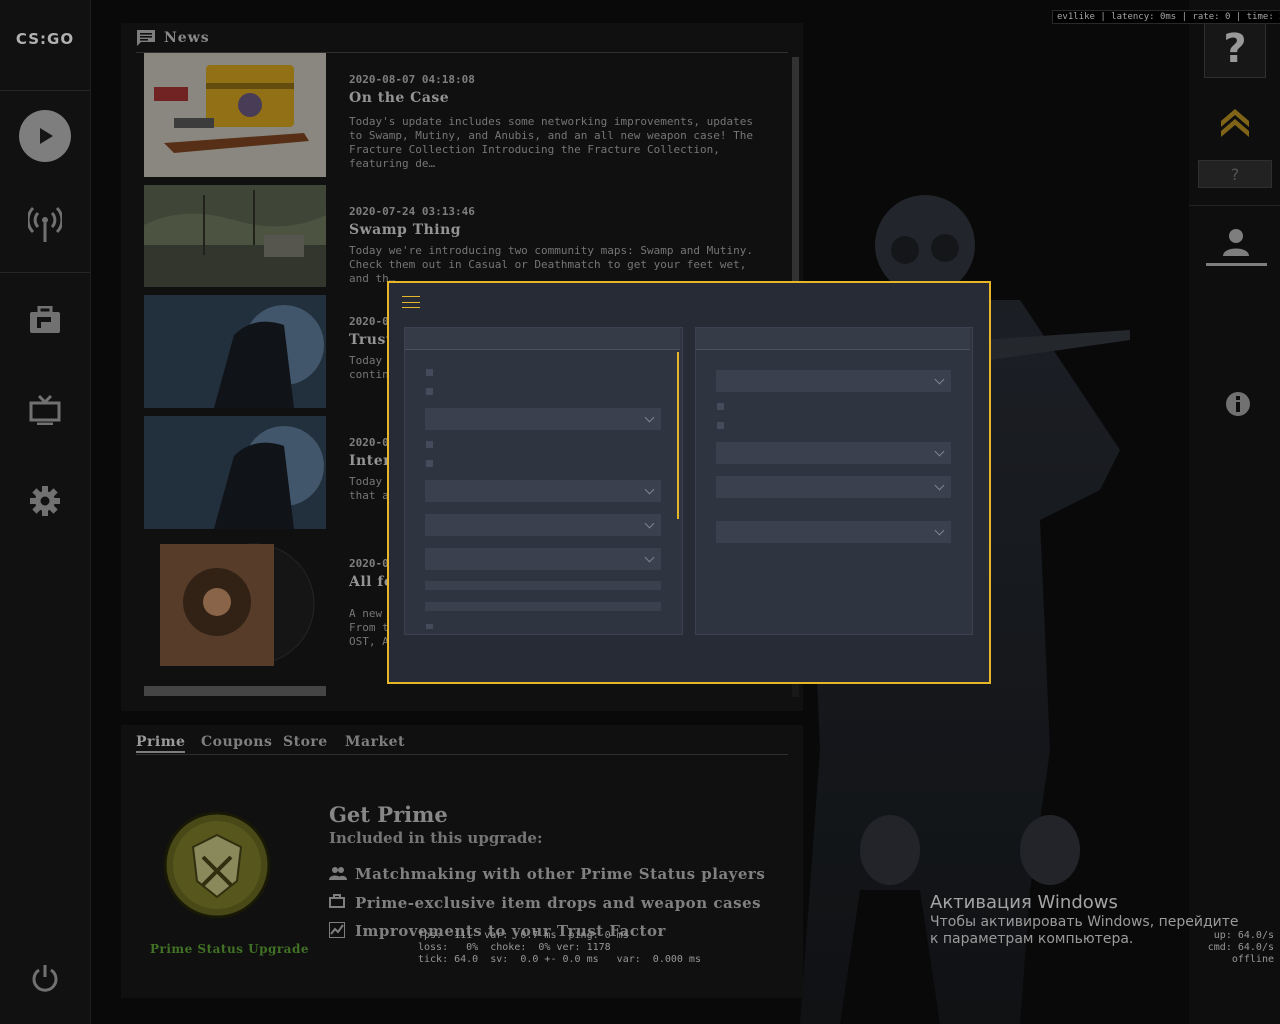  What do you see at coordinates (678, 435) in the screenshot?
I see `column-scrollbar-thumb` at bounding box center [678, 435].